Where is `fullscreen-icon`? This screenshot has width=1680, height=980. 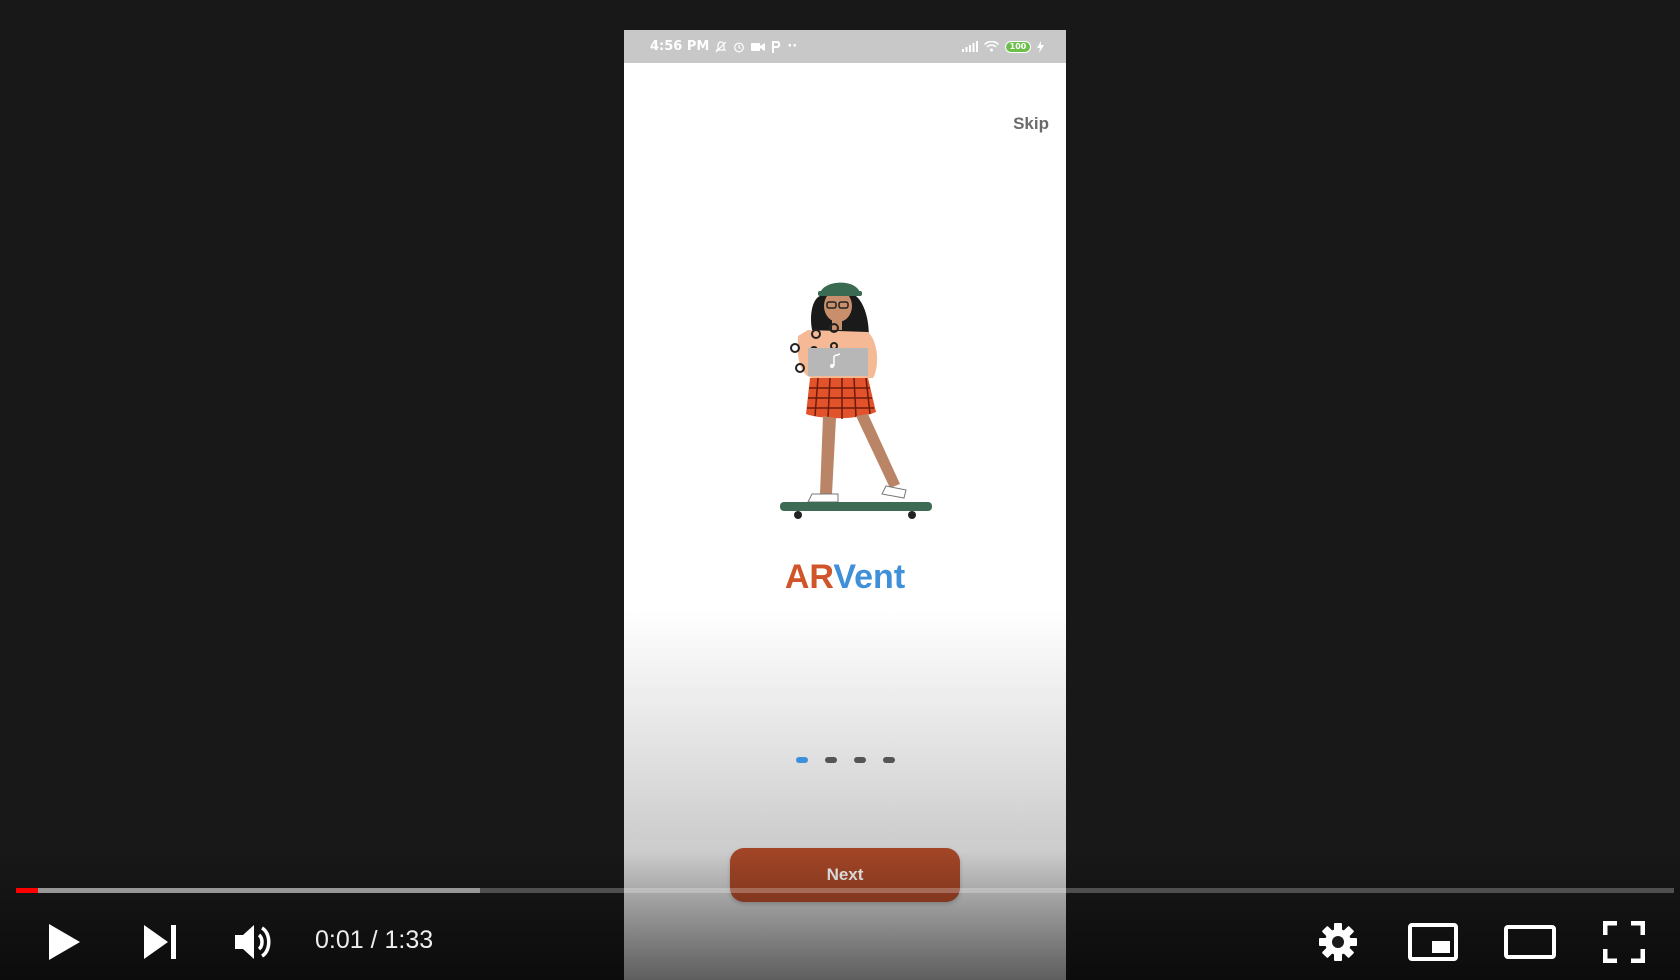
fullscreen-icon is located at coordinates (1624, 942).